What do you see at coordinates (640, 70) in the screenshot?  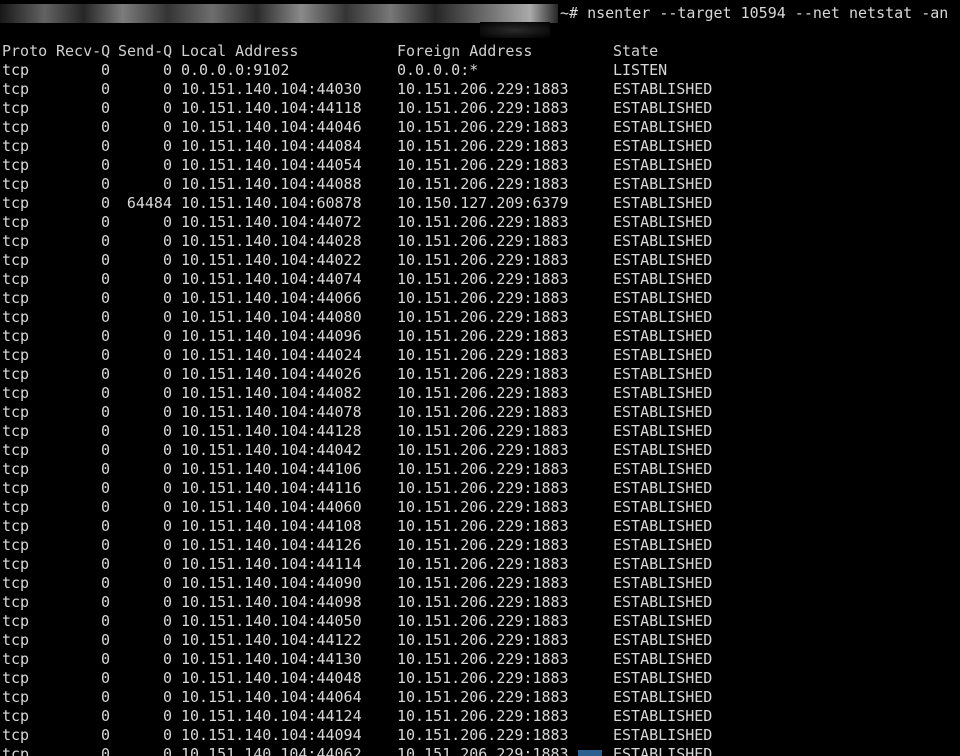 I see `cell-state: LISTEN` at bounding box center [640, 70].